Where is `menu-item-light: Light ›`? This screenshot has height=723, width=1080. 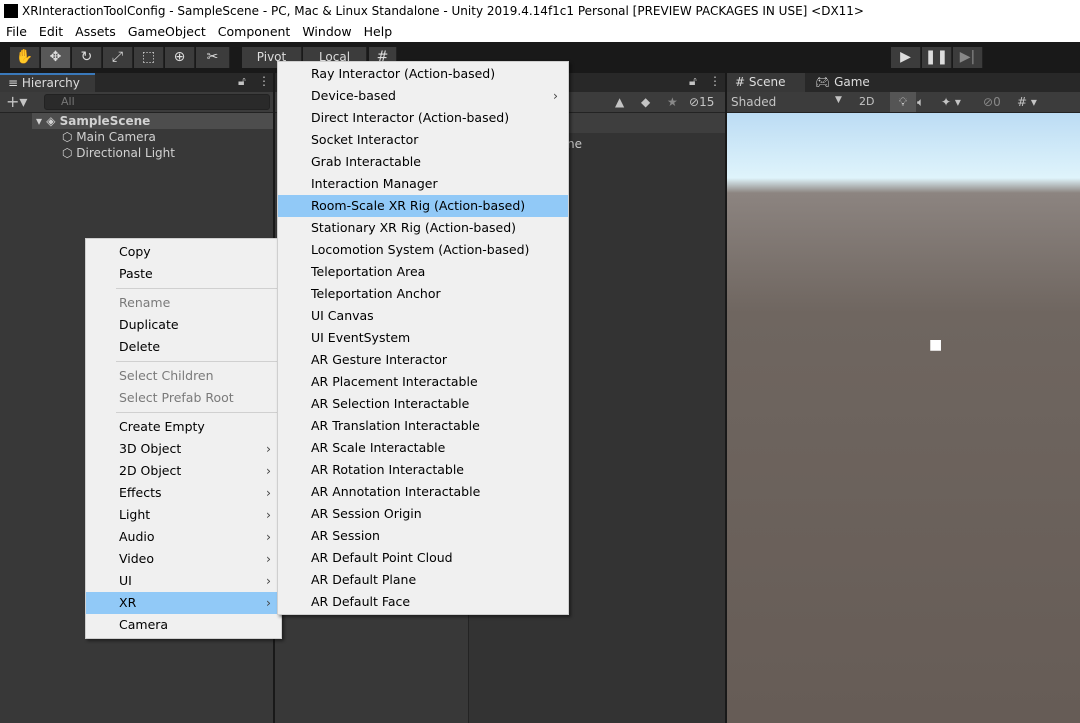 menu-item-light: Light › is located at coordinates (183, 515).